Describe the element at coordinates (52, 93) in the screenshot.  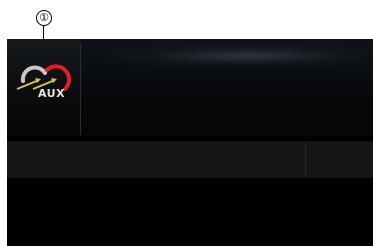
I see `aux-label: AUX` at that location.